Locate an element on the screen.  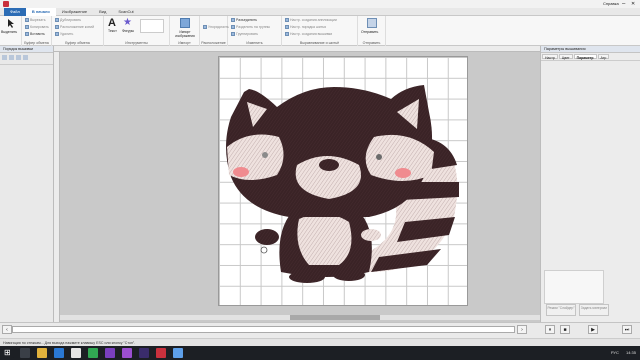
sew-order-title: Порядок вышивки is located at coordinates (26, 49).